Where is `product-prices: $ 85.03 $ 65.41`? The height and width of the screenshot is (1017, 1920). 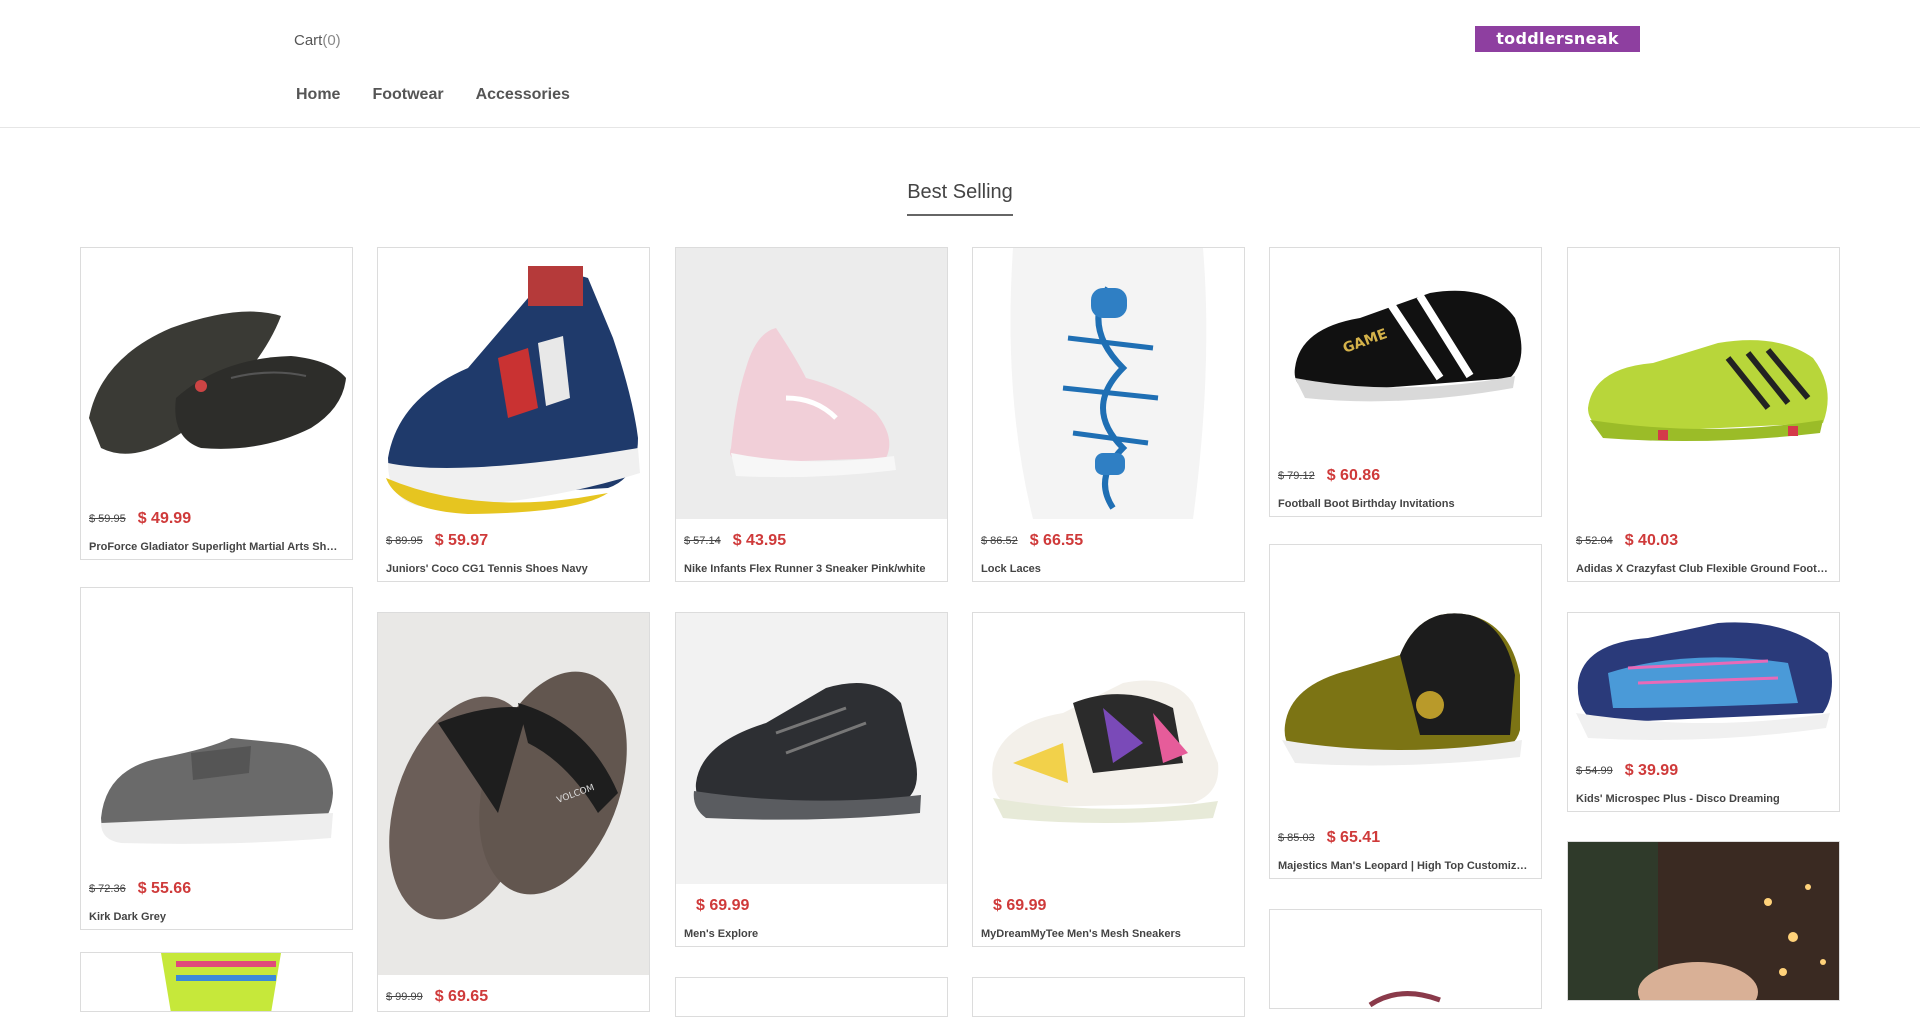 product-prices: $ 85.03 $ 65.41 is located at coordinates (1405, 838).